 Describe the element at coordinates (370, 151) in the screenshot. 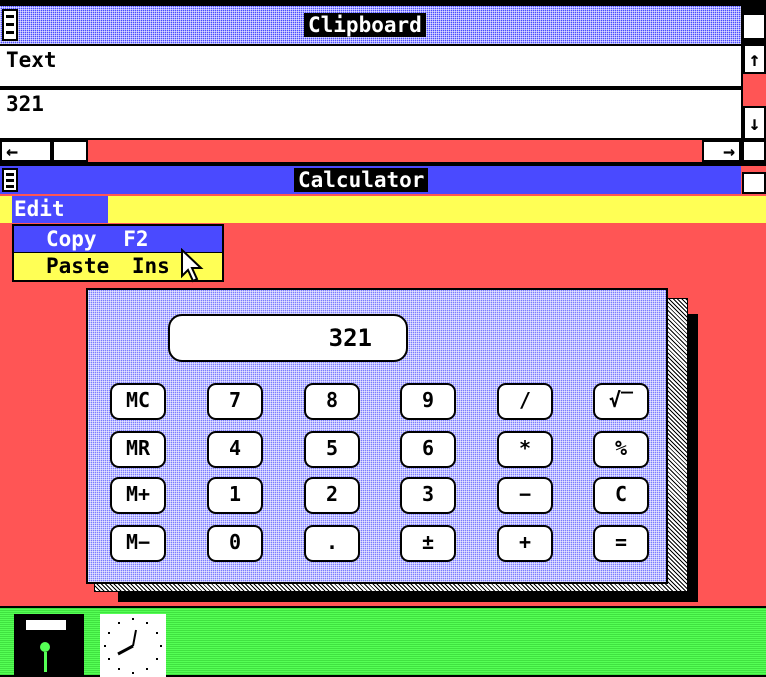

I see `clipboard-hscroll-track: ← →` at that location.